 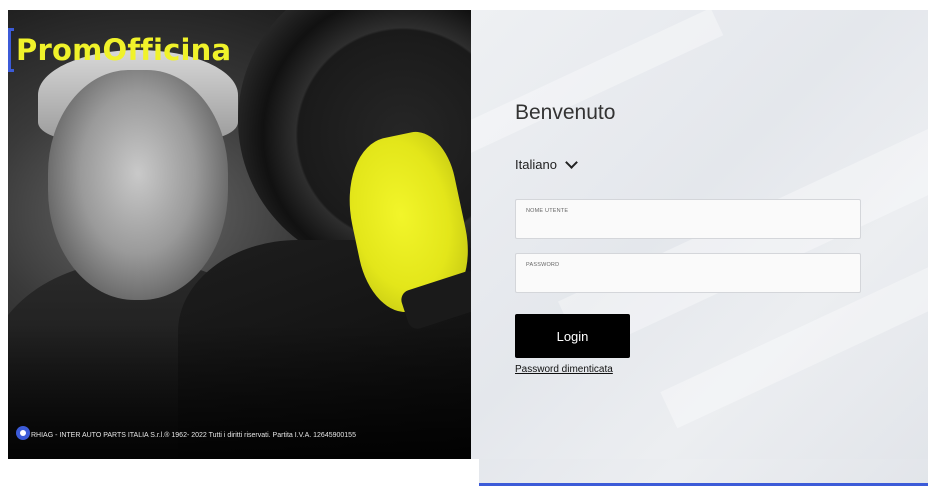 What do you see at coordinates (572, 336) in the screenshot?
I see `login-button: Login` at bounding box center [572, 336].